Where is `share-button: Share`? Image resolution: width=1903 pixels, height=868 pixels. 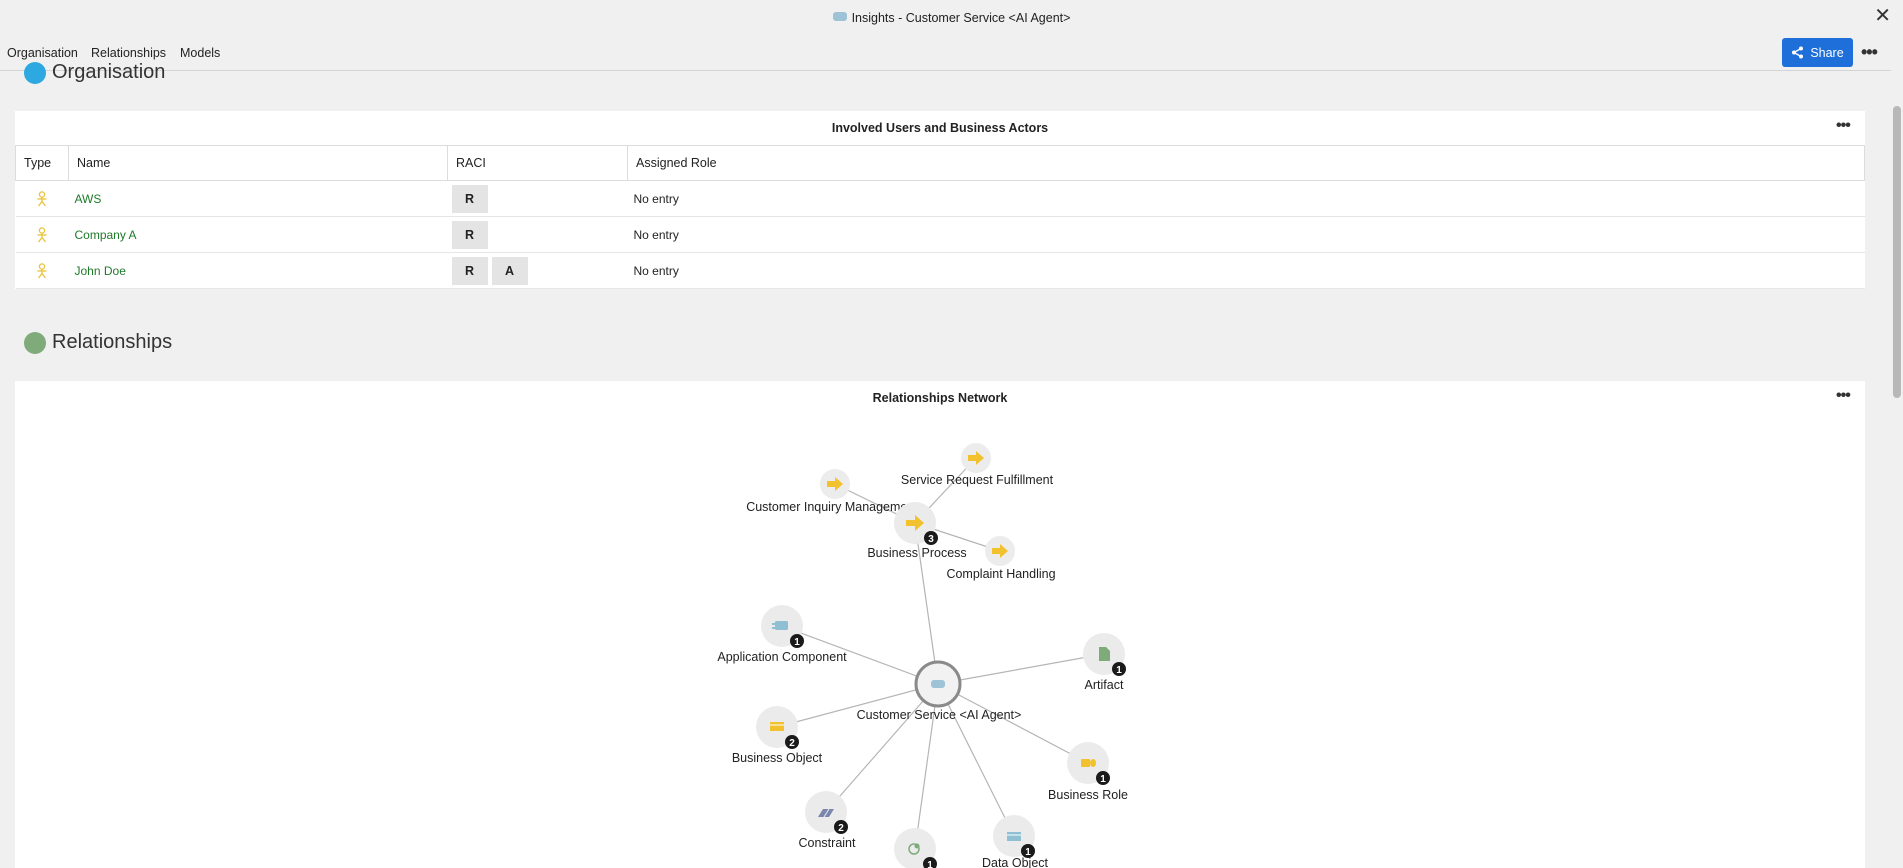
share-button: Share is located at coordinates (1817, 52).